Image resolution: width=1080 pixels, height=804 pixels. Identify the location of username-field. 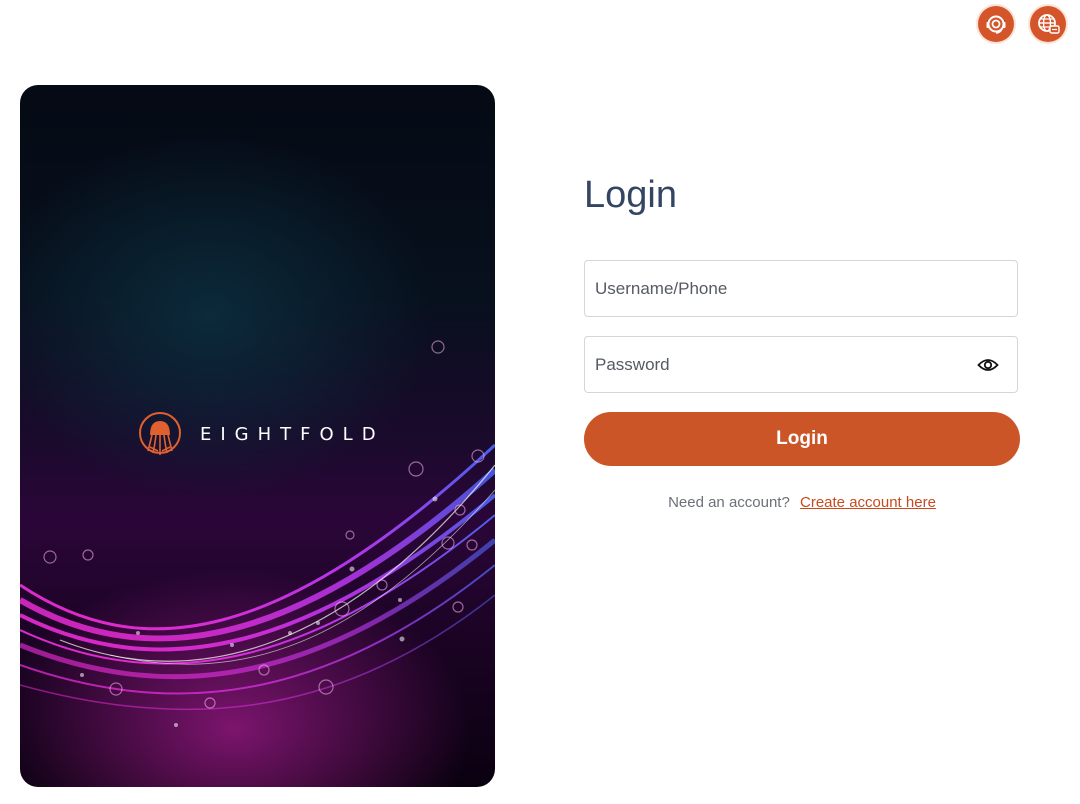
(801, 288).